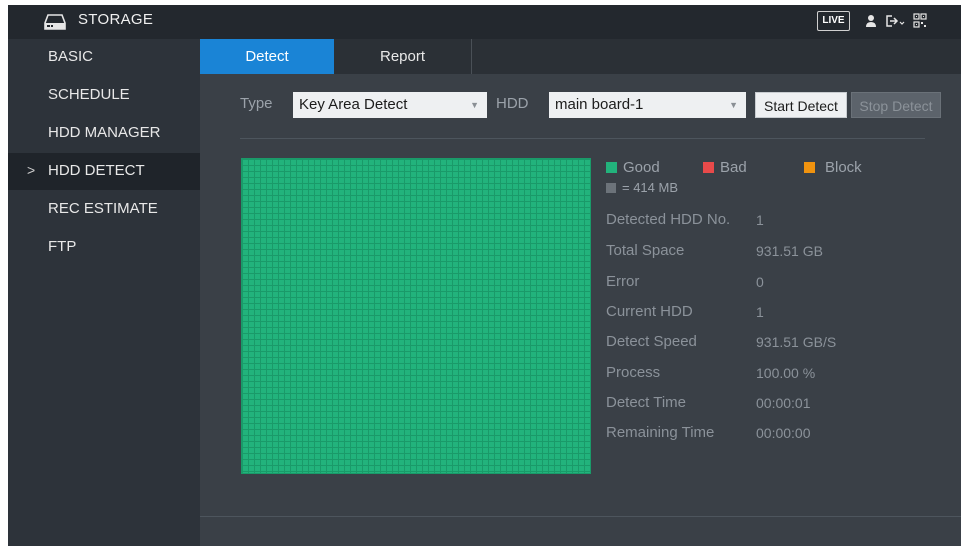 The height and width of the screenshot is (546, 961). What do you see at coordinates (71, 56) in the screenshot?
I see `sidebar-item-label: BASIC` at bounding box center [71, 56].